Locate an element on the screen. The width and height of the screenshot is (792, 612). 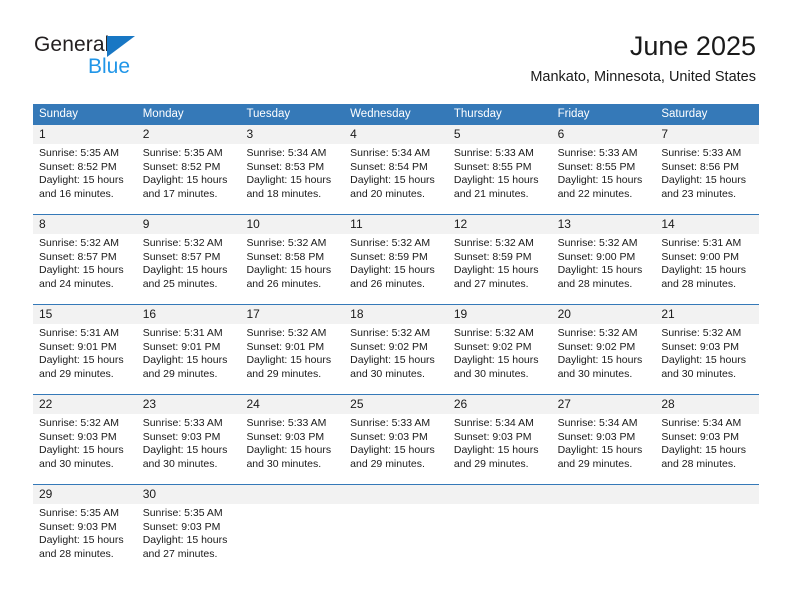
day-number: 12 is located at coordinates (500, 224).